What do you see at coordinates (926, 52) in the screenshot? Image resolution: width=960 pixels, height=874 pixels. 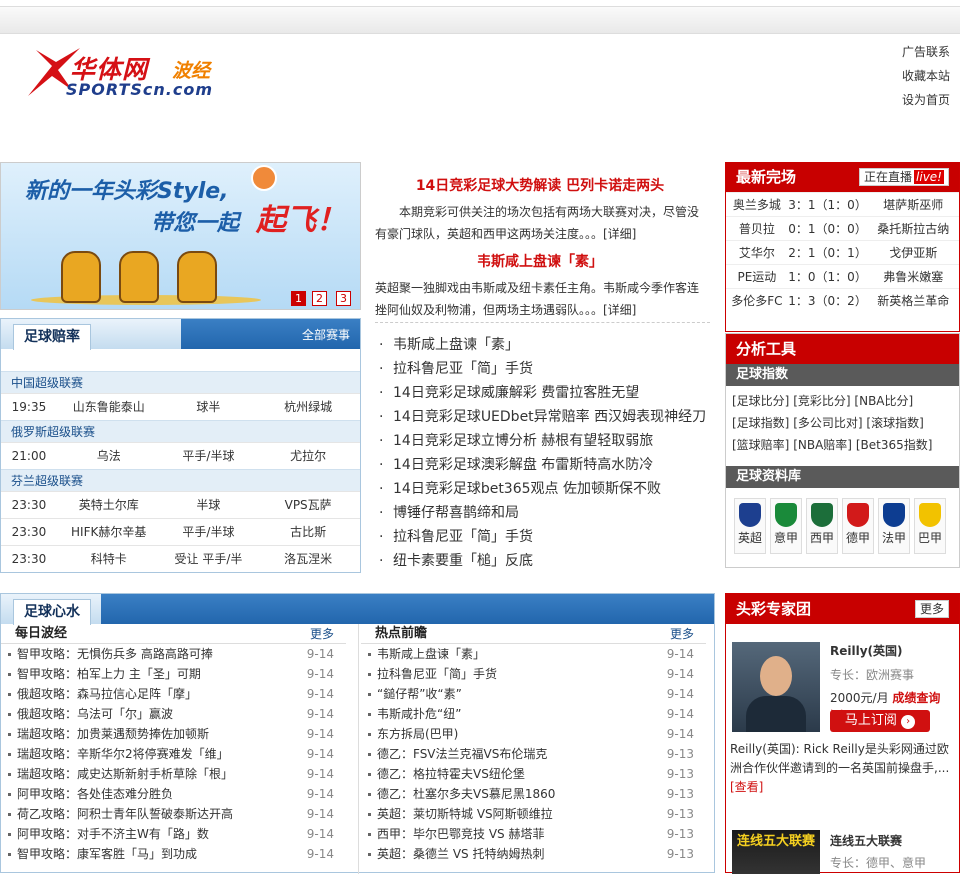 I see `ad-contact-link: 广告联系` at bounding box center [926, 52].